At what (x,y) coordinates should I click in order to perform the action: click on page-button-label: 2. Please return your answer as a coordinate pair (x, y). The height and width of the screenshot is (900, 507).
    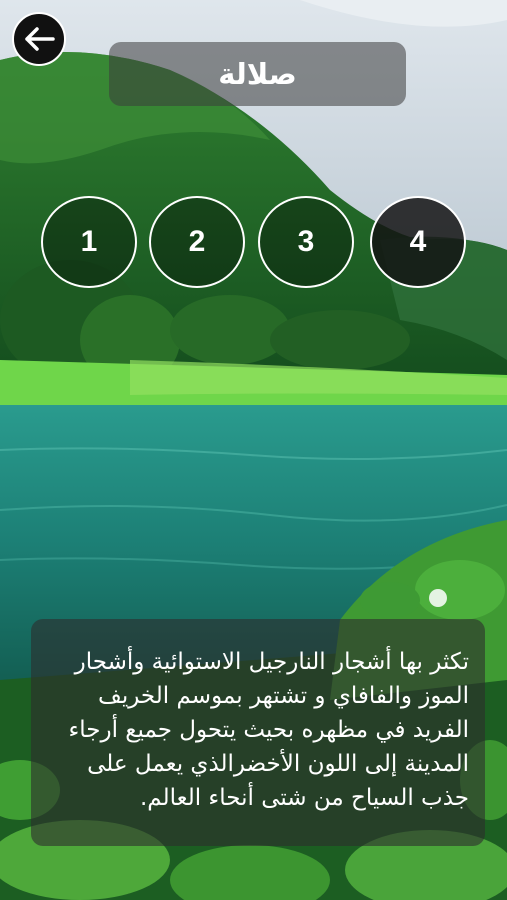
    Looking at the image, I should click on (197, 241).